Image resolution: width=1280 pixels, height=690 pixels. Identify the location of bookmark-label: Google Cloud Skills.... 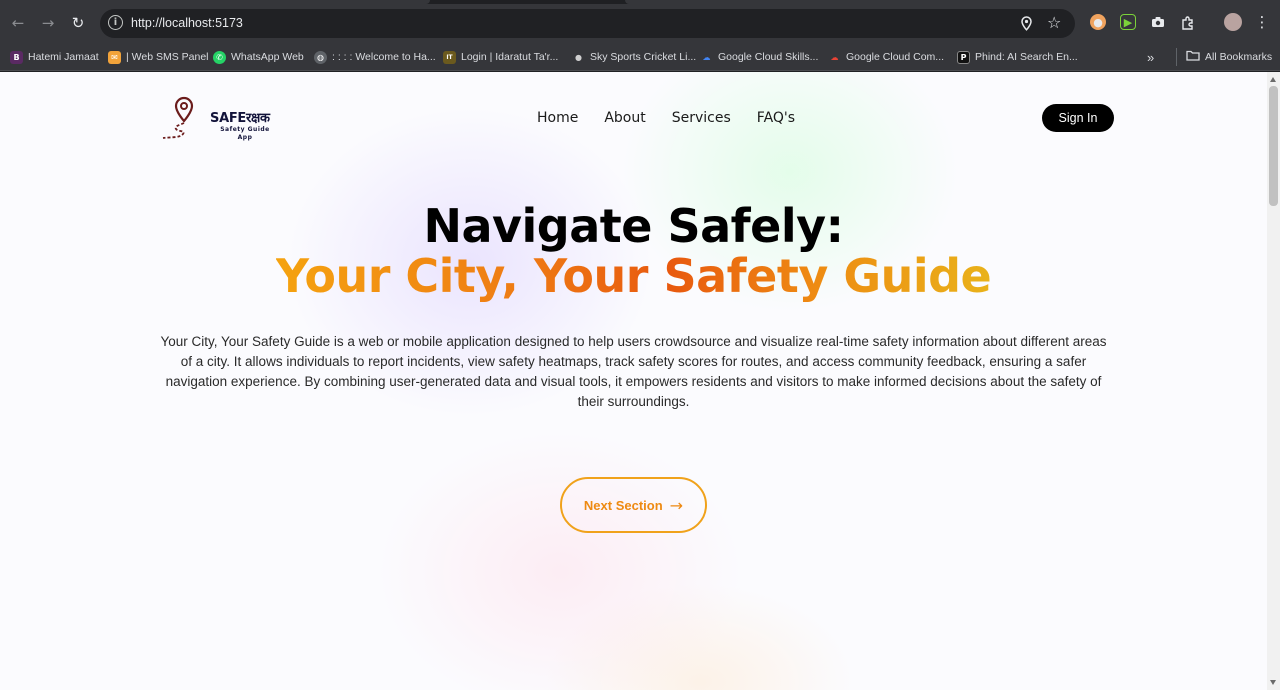
(768, 57).